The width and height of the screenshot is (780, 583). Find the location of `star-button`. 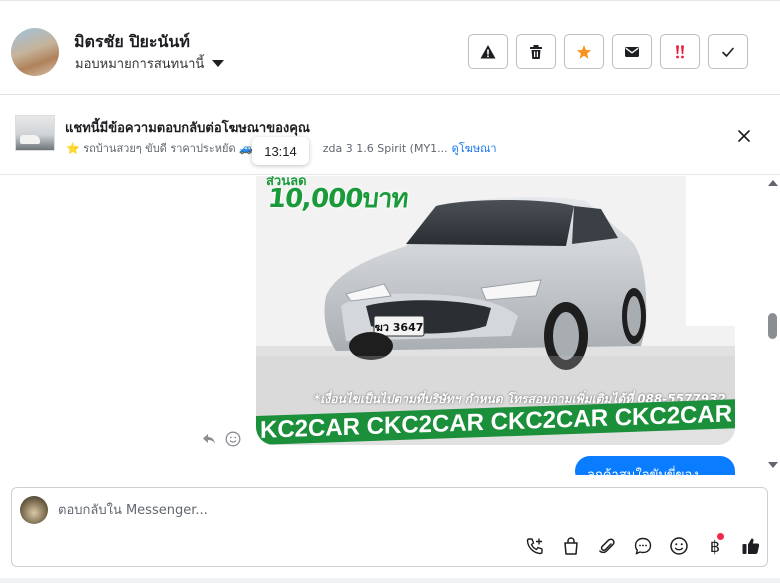

star-button is located at coordinates (584, 51).